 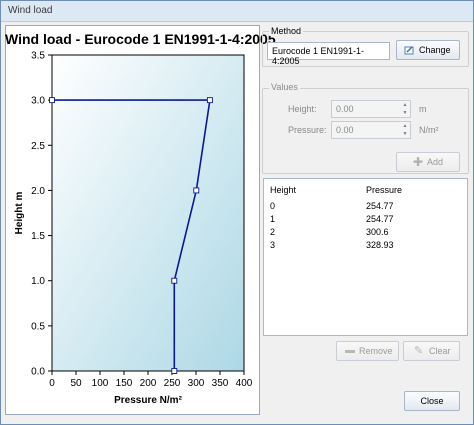 I want to click on x-tick-label: 50, so click(x=76, y=383).